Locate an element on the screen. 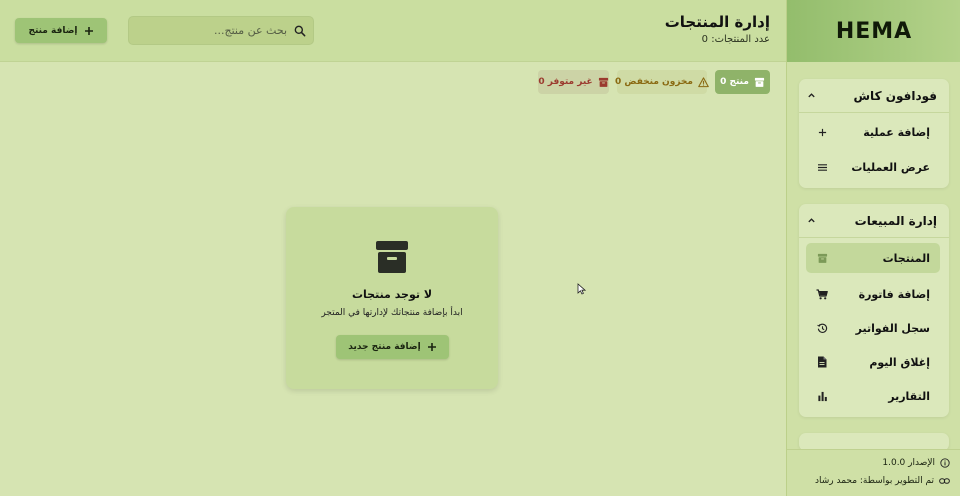  filter-all-products: 0 منتج is located at coordinates (742, 82).